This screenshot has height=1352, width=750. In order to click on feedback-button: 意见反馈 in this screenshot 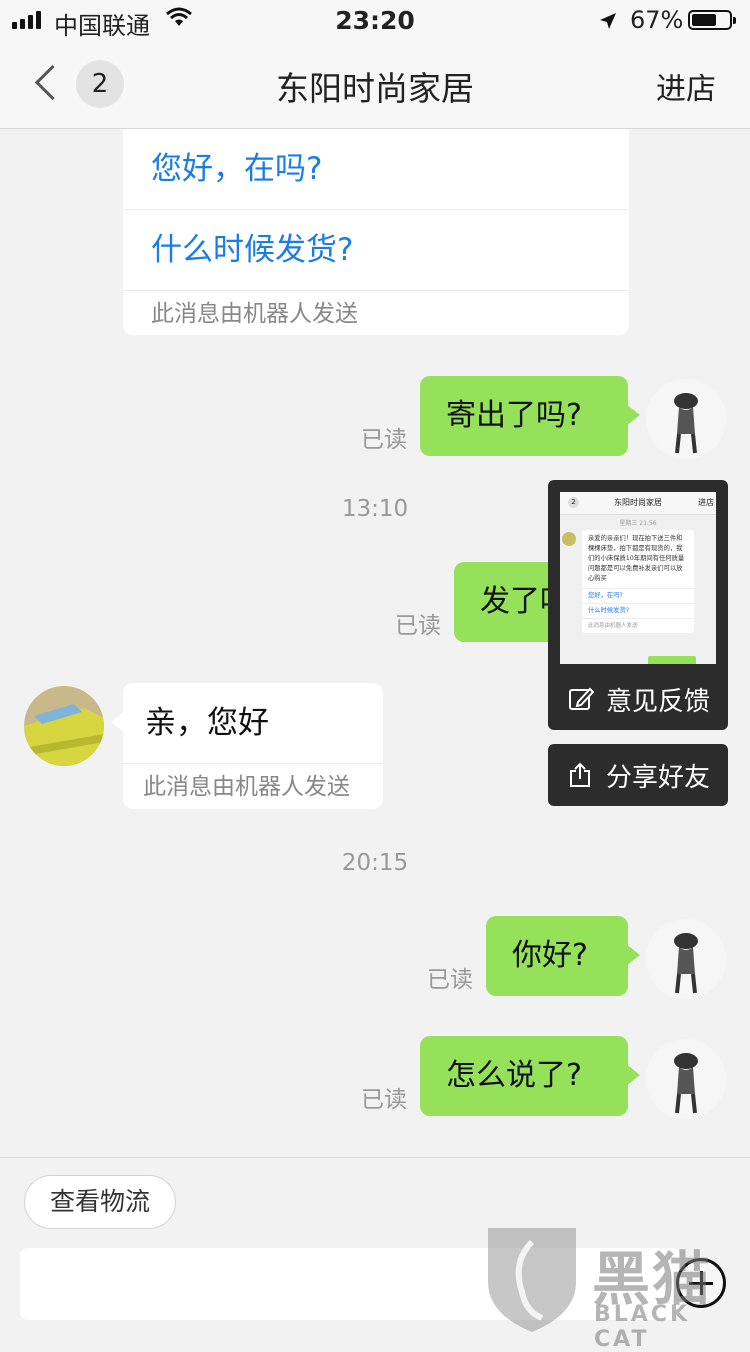, I will do `click(638, 699)`.